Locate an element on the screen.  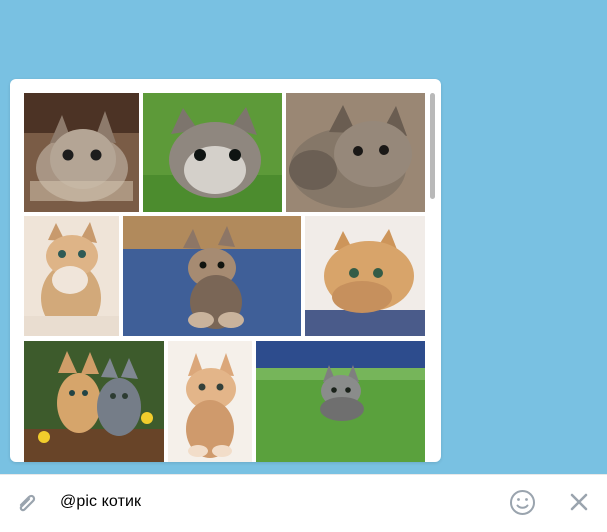
message-input: @pic котик is located at coordinates (100, 502).